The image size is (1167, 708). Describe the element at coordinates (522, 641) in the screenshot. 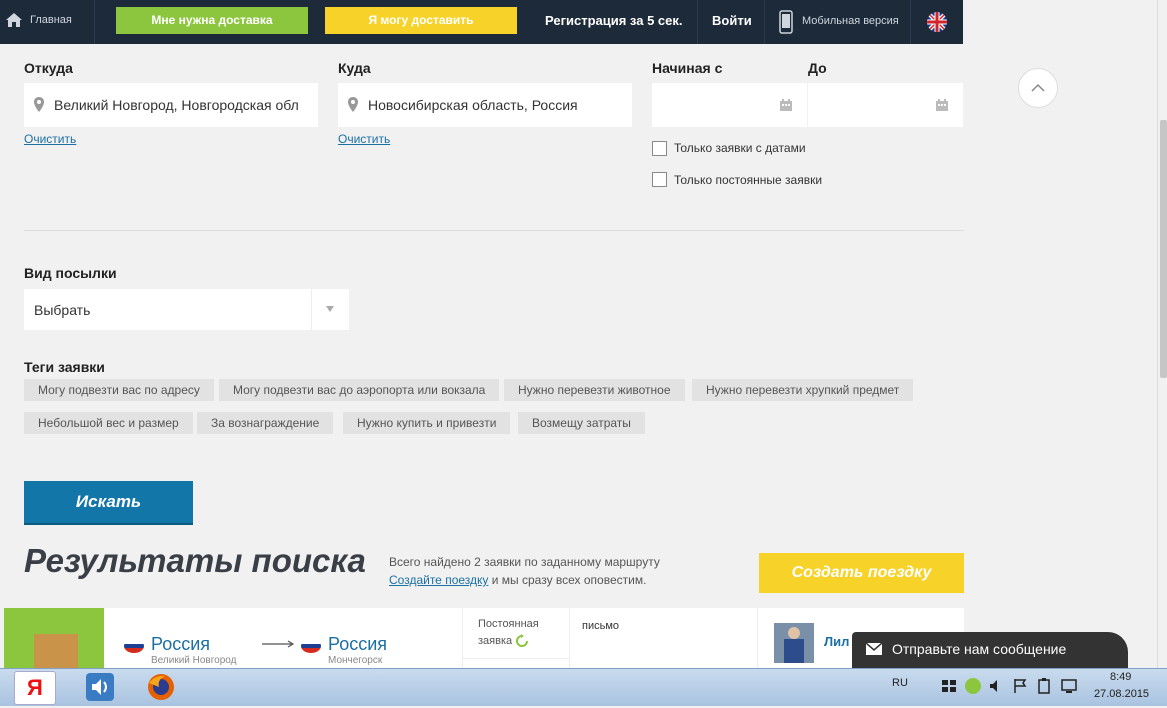

I see `refresh-icon` at that location.